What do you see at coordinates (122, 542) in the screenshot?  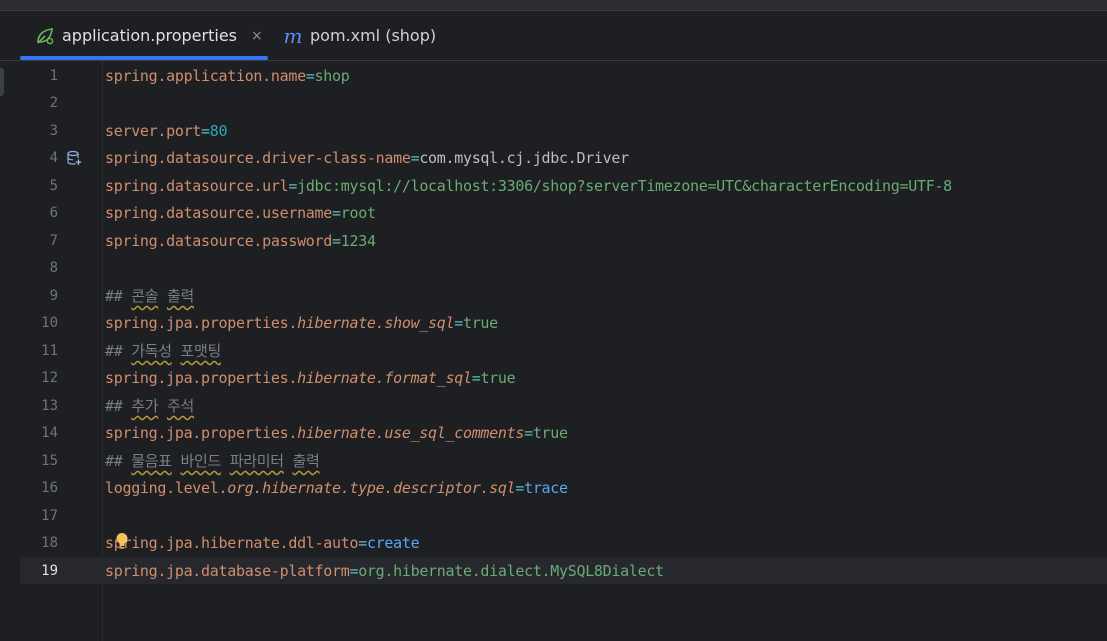 I see `lightbulb-icon` at bounding box center [122, 542].